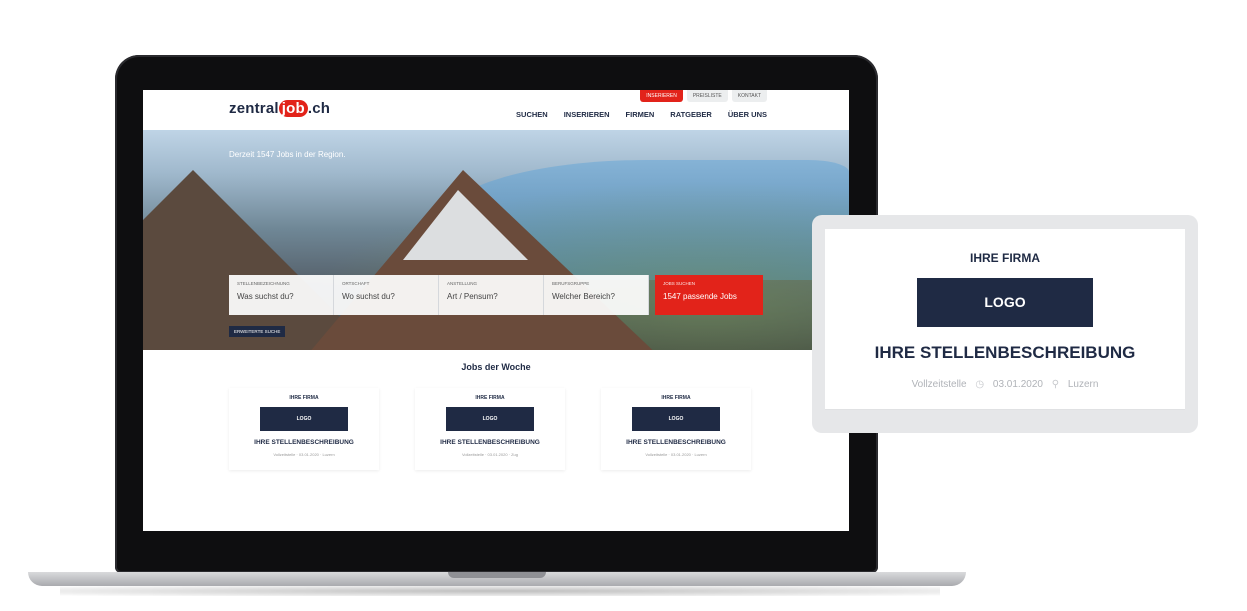  Describe the element at coordinates (496, 367) in the screenshot. I see `jobs-of-week-title: Jobs der Woche` at that location.